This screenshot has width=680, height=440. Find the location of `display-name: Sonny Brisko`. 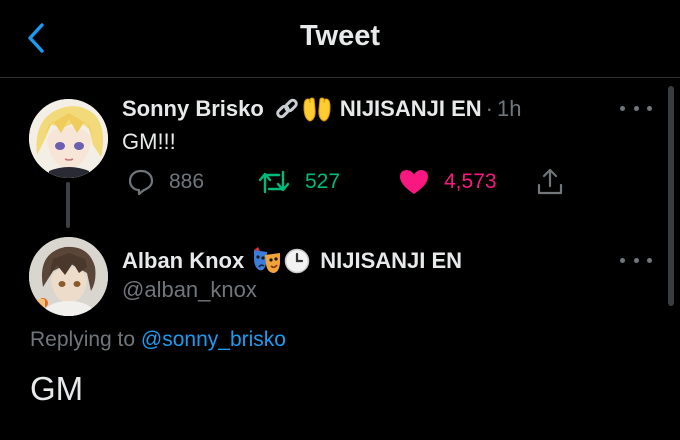

display-name: Sonny Brisko is located at coordinates (193, 109).